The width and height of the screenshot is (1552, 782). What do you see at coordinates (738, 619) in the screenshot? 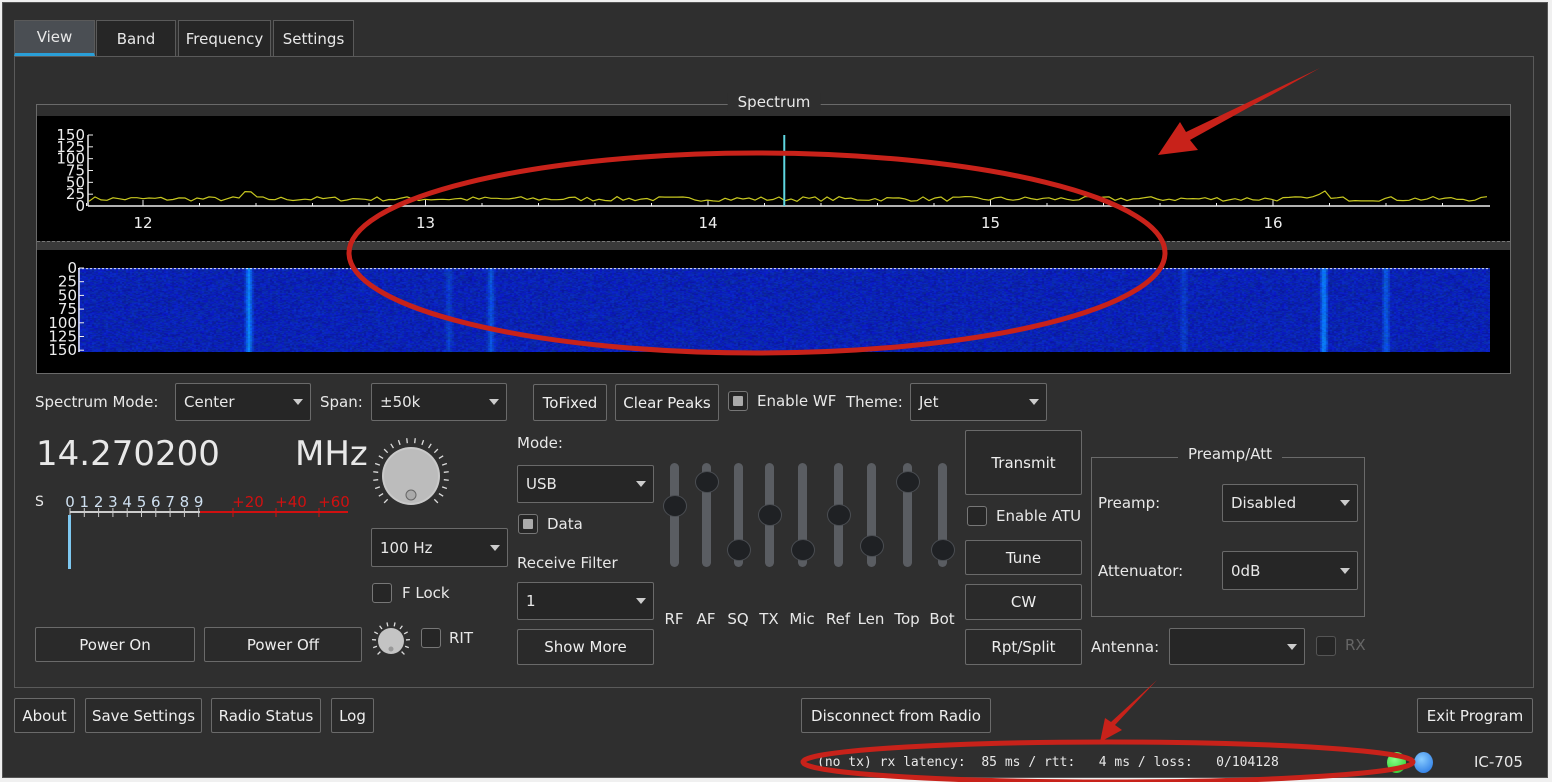
I see `slider-label: SQ` at bounding box center [738, 619].